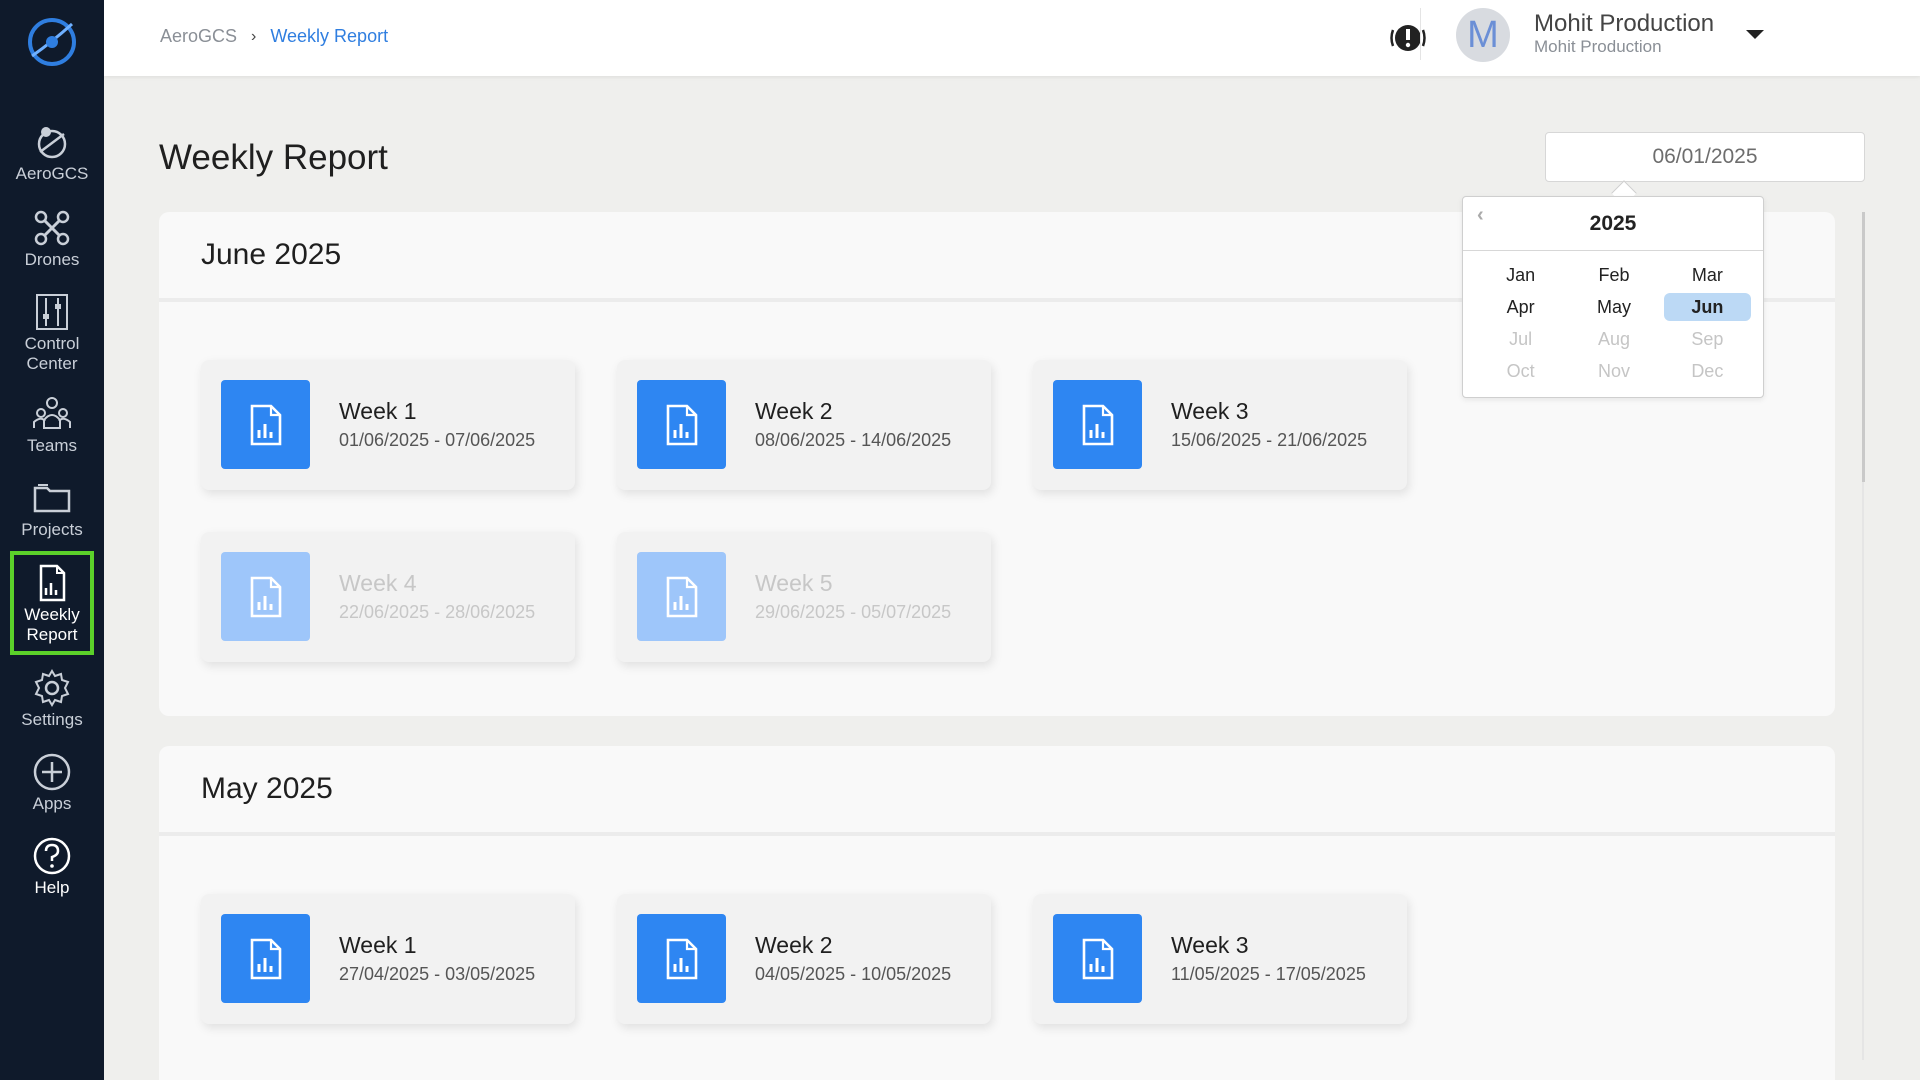 Image resolution: width=1920 pixels, height=1080 pixels. Describe the element at coordinates (273, 157) in the screenshot. I see `page-title: Weekly Report` at that location.